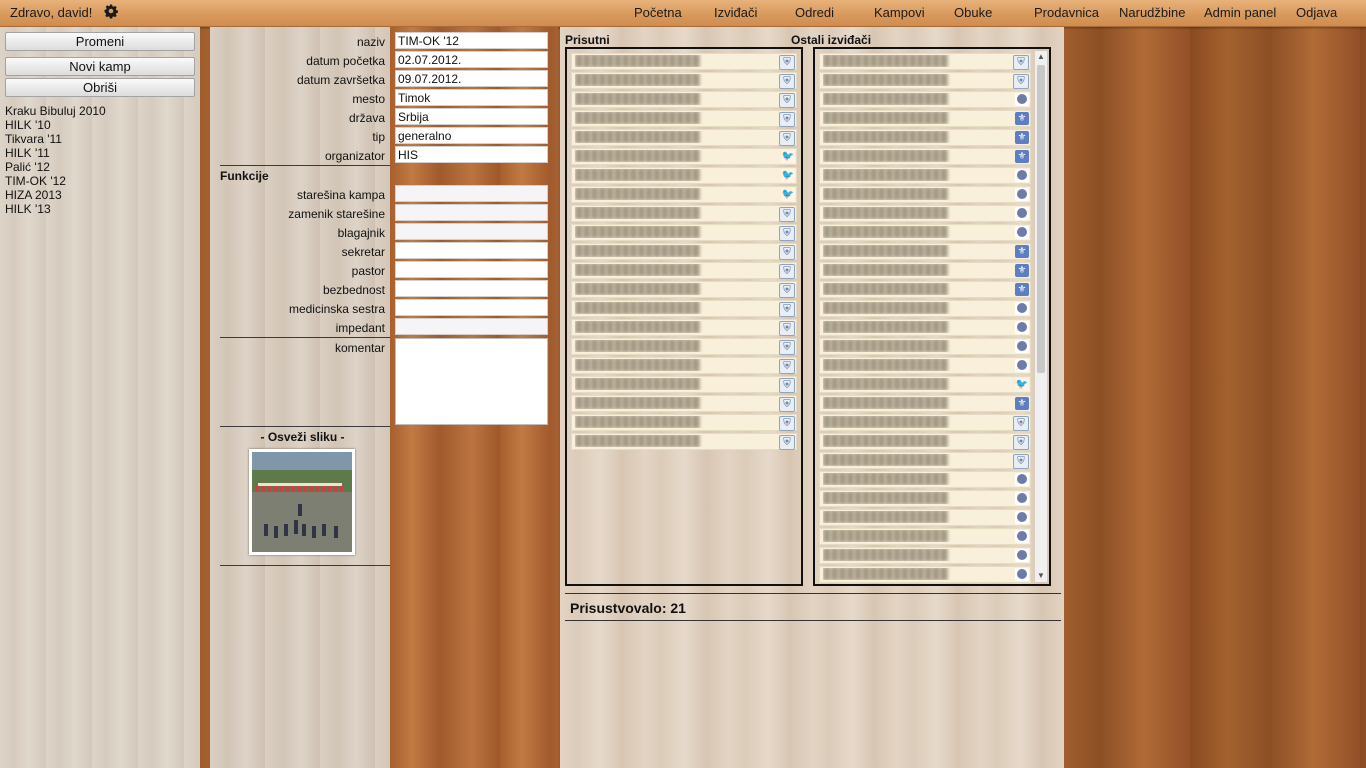  What do you see at coordinates (55, 209) in the screenshot?
I see `camp-list-item: HILK '13` at bounding box center [55, 209].